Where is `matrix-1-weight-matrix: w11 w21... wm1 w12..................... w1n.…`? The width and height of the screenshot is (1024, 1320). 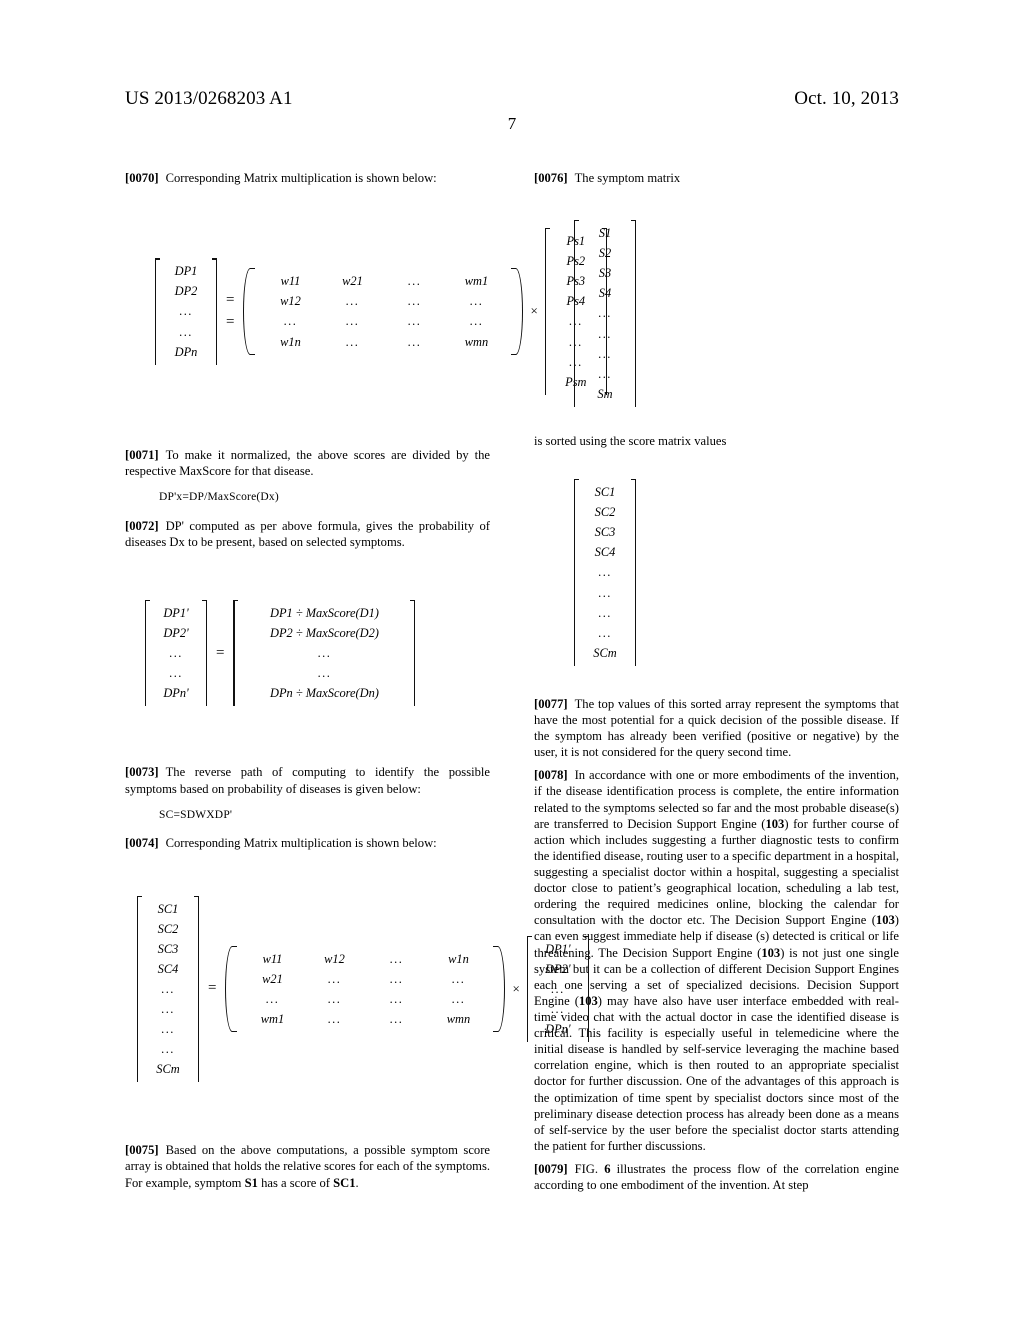
matrix-1-weight-matrix: w11 w21... wm1 w12..................... w1n.… is located at coordinates (383, 312).